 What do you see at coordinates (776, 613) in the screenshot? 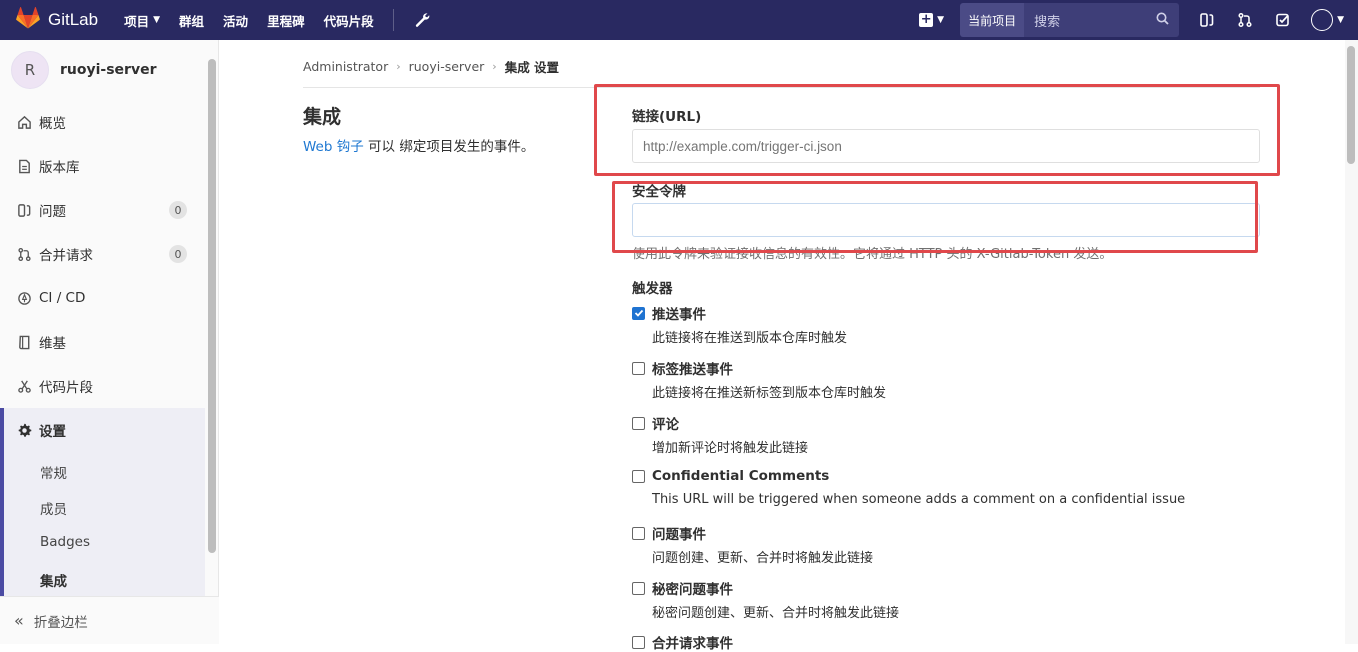
I see `trigger-help: 秘密问题创建、更新、合并时将触发此链接` at bounding box center [776, 613].